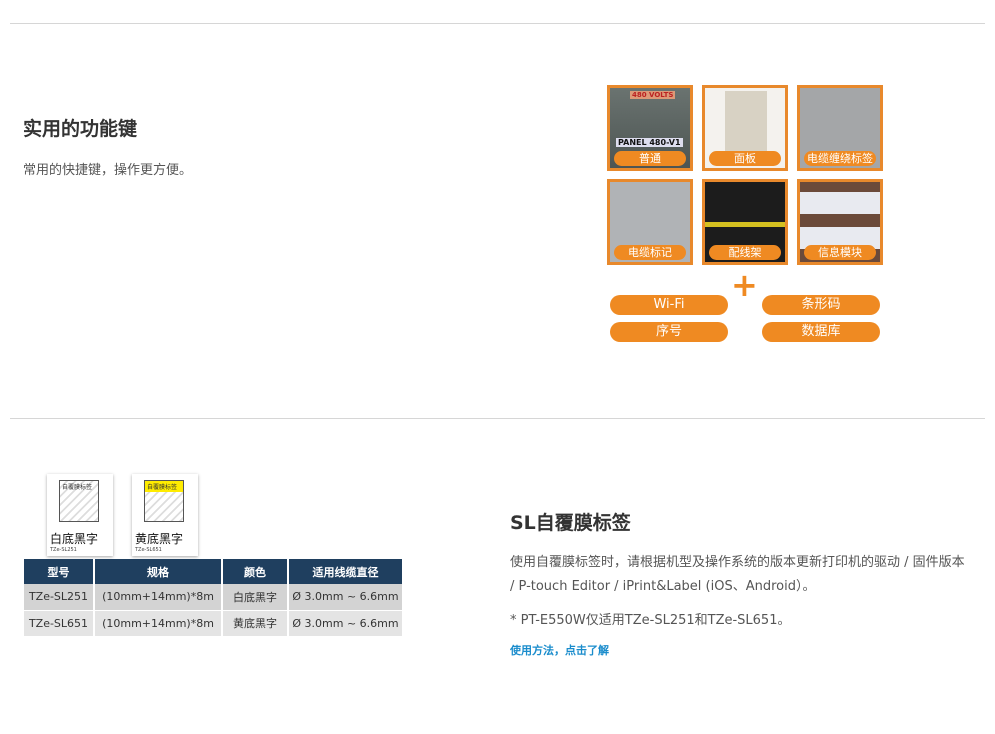  What do you see at coordinates (669, 332) in the screenshot?
I see `feature-serial: 序号` at bounding box center [669, 332].